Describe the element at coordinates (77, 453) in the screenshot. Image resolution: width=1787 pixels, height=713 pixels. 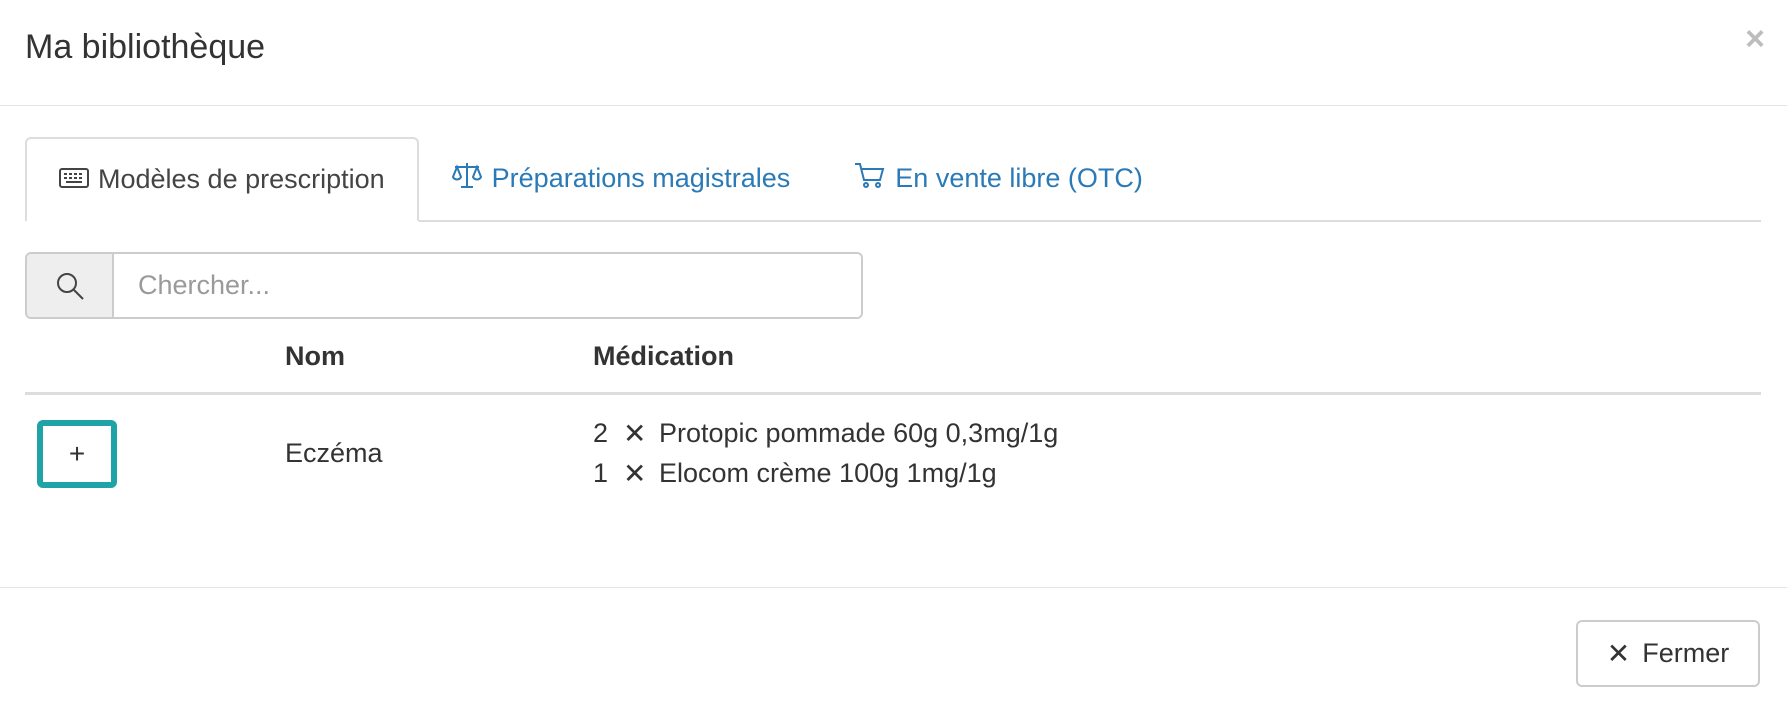
I see `add-template-button: +` at that location.